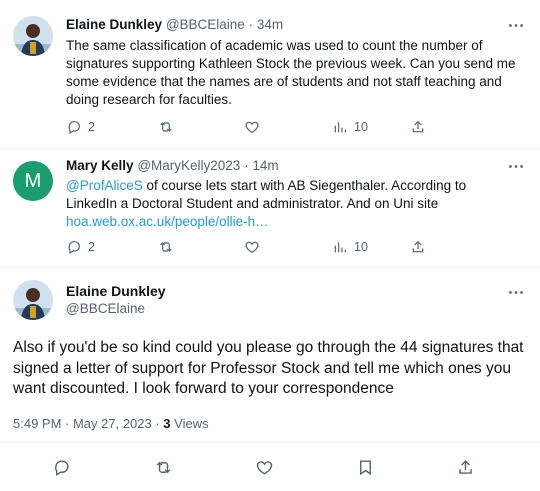  What do you see at coordinates (189, 423) in the screenshot?
I see `views-label: Views` at bounding box center [189, 423].